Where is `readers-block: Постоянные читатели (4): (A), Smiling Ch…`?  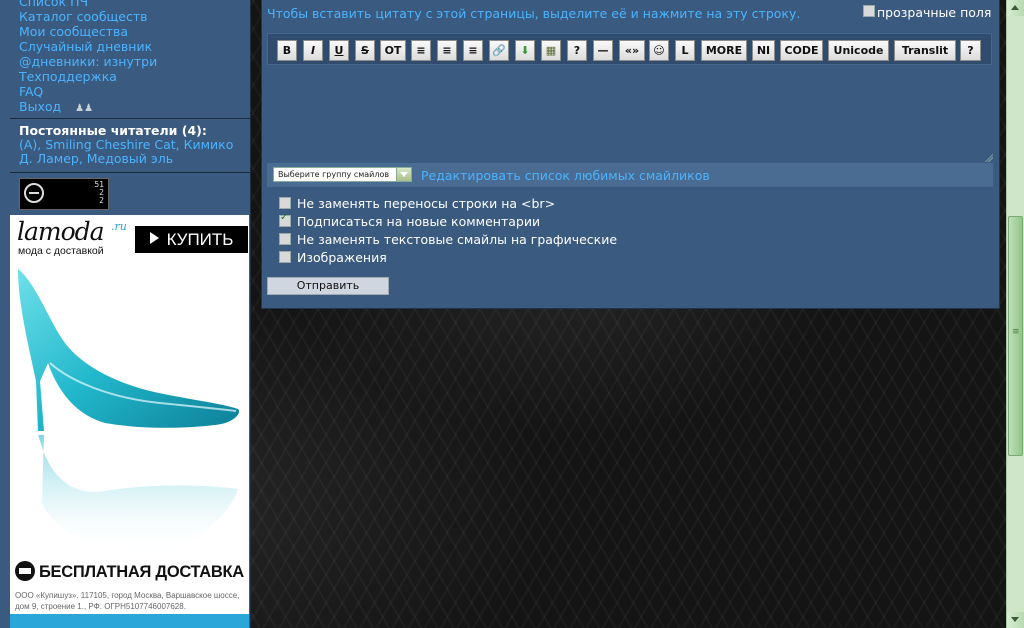
readers-block: Постоянные читатели (4): (A), Smiling Ch… is located at coordinates (133, 145).